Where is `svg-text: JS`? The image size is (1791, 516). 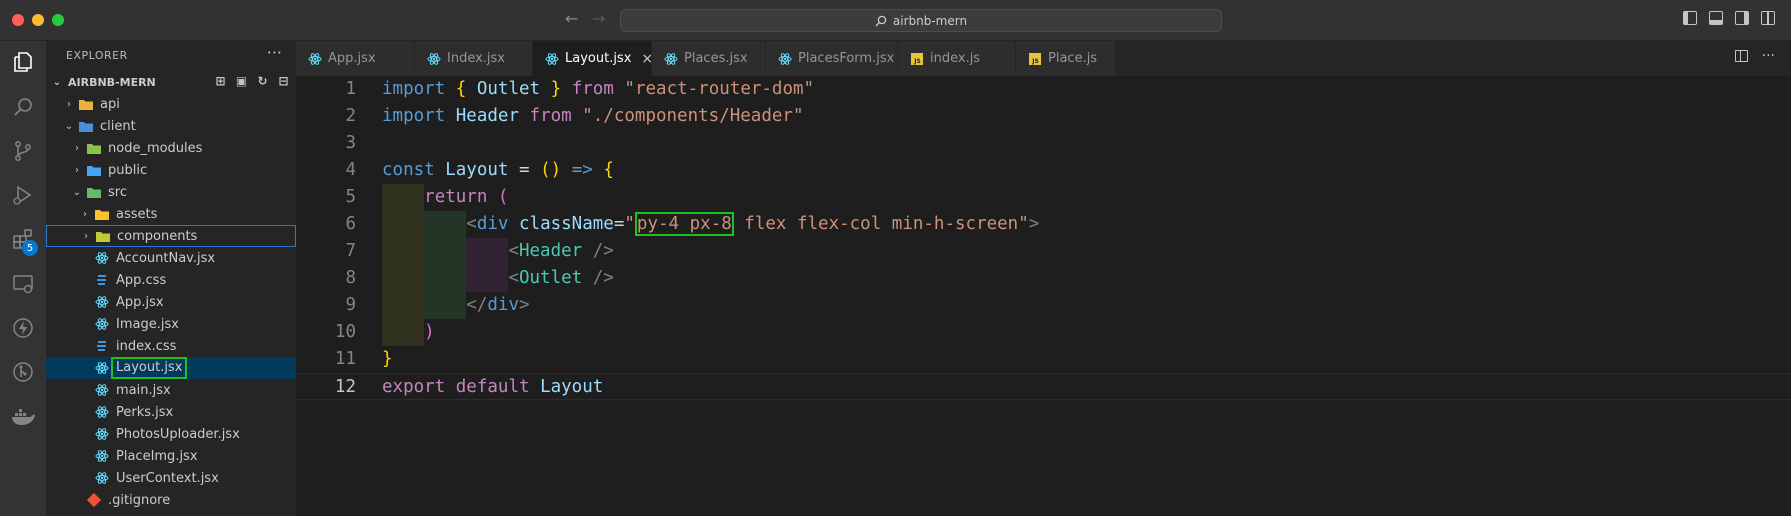 svg-text: JS is located at coordinates (1035, 61).